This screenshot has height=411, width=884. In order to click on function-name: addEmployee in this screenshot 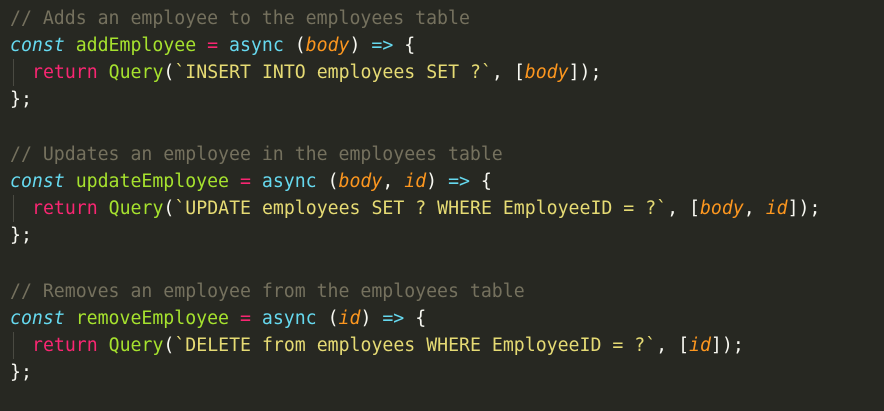, I will do `click(136, 45)`.